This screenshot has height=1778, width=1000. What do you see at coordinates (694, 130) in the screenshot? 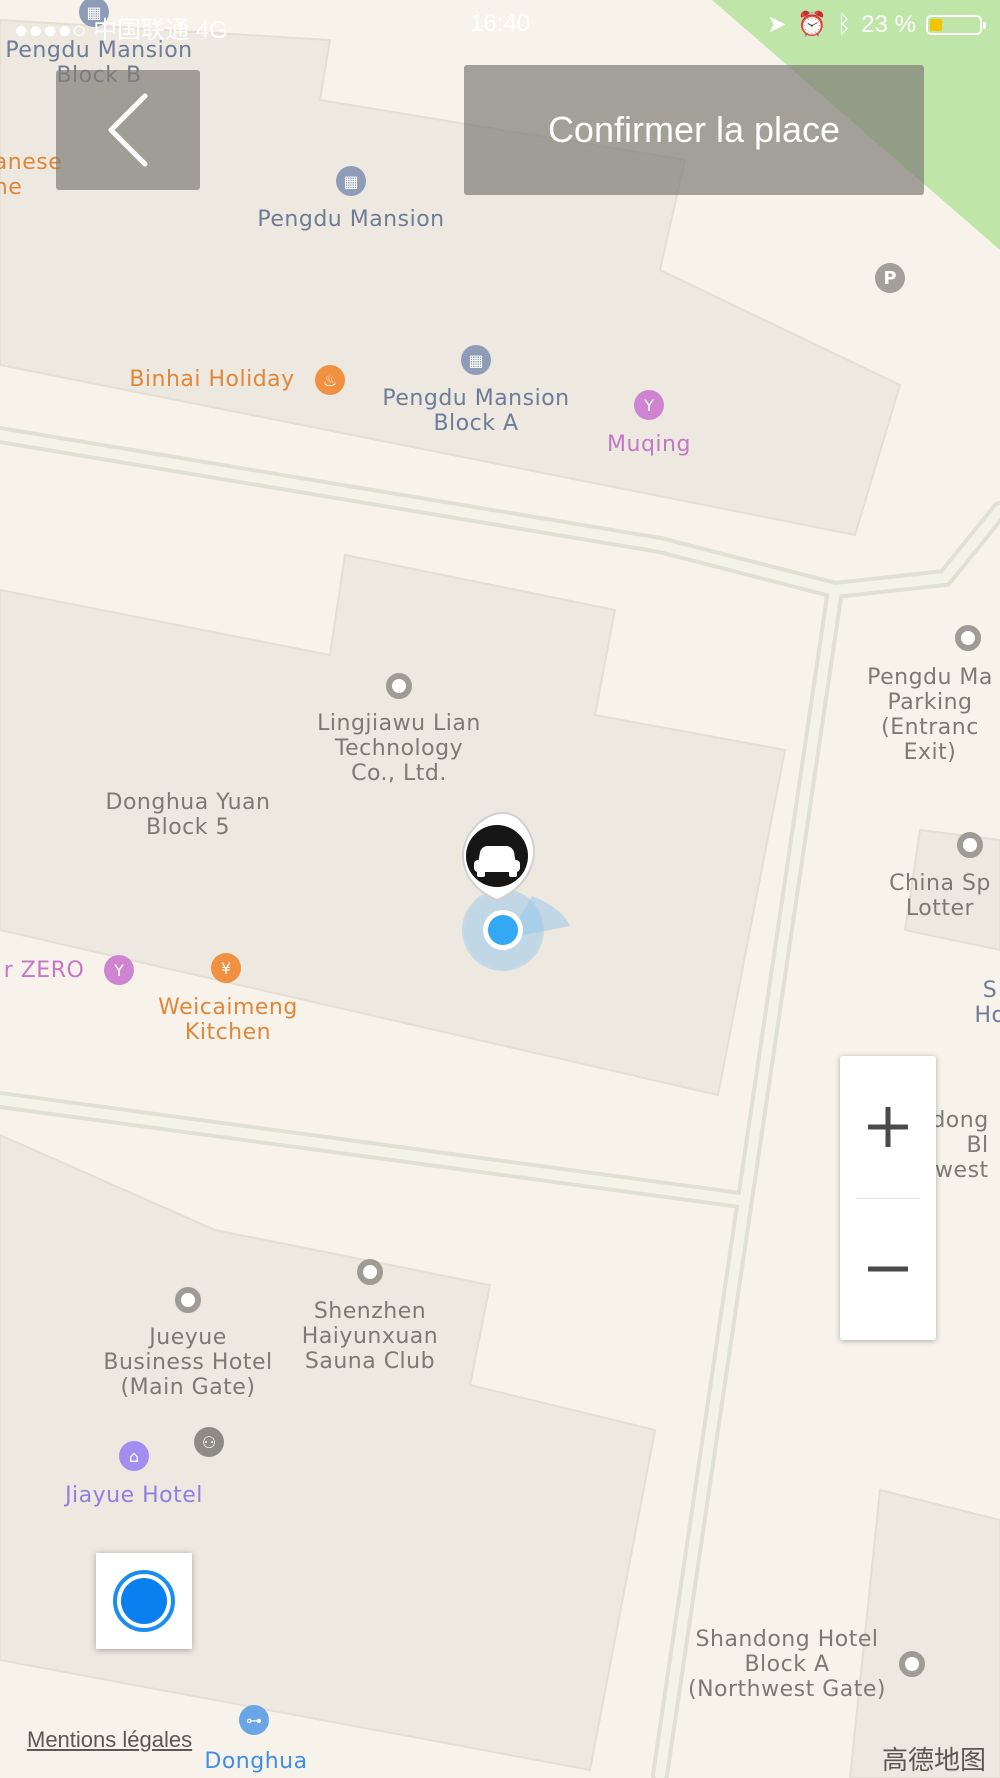
I see `confirm-place-button: Confirmer la place` at bounding box center [694, 130].